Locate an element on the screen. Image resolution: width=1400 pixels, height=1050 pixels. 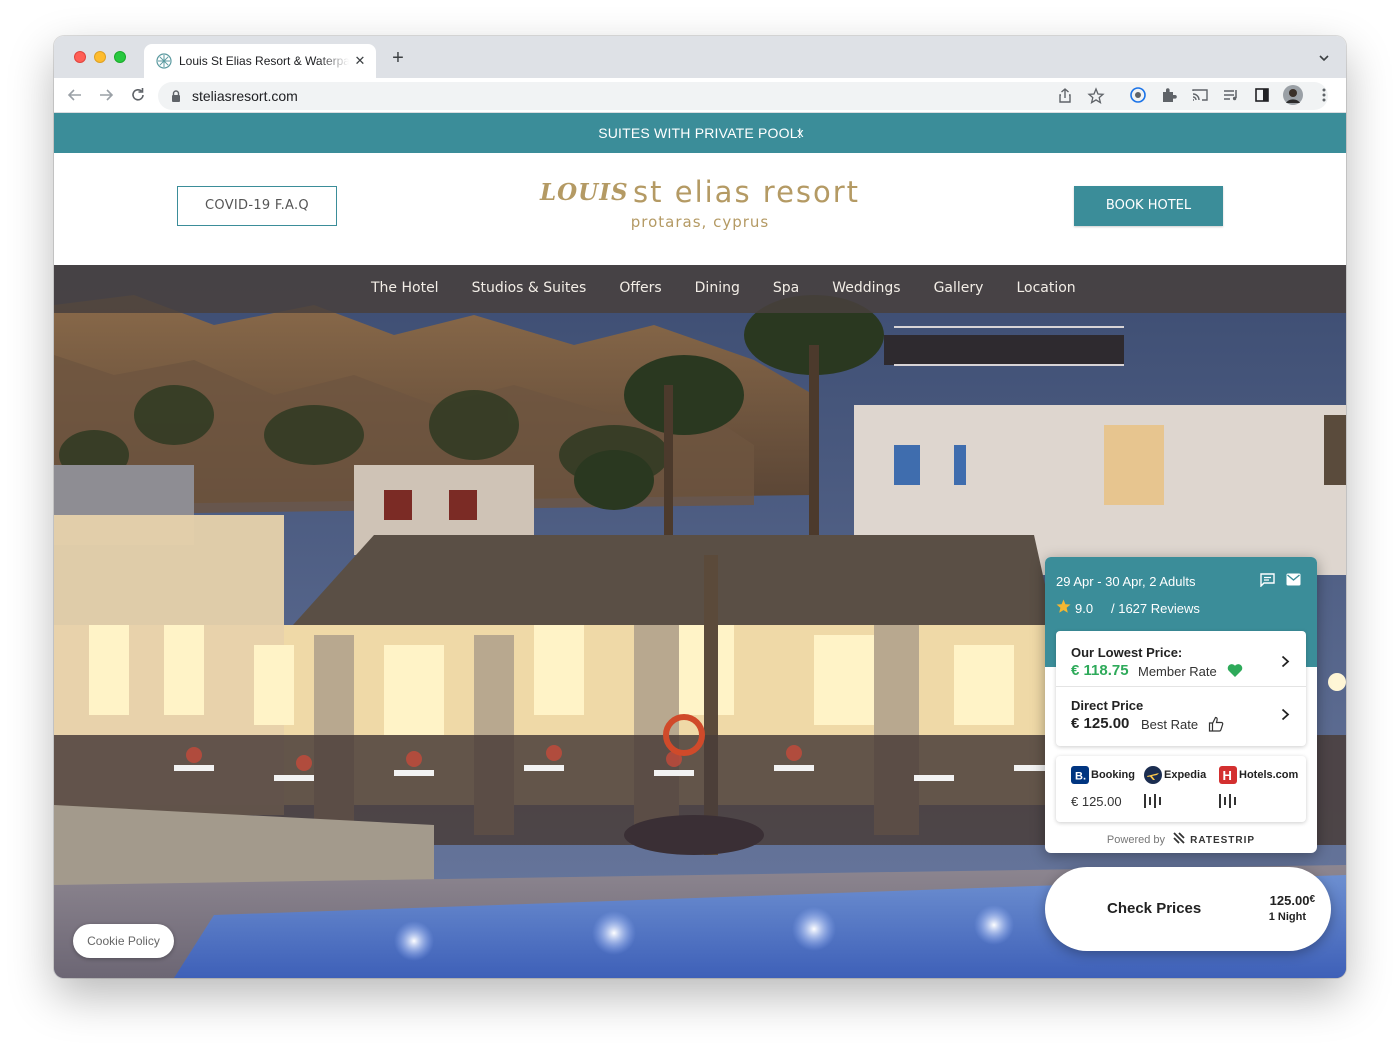
logo-subtitle: protaras, cyprus is located at coordinates (700, 222).